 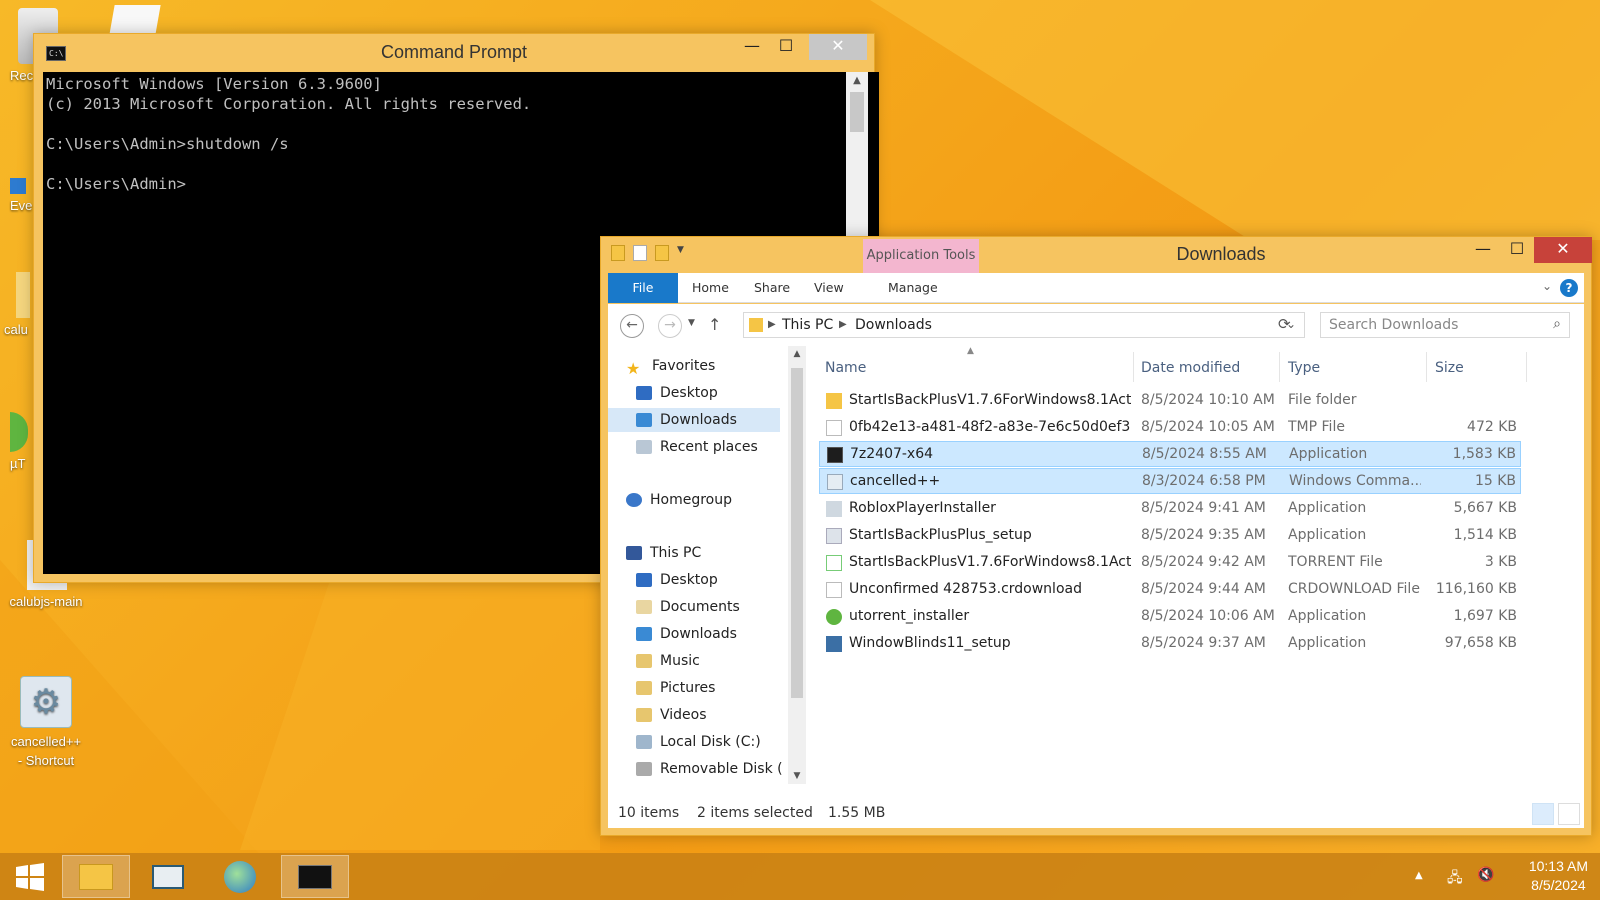 What do you see at coordinates (721, 769) in the screenshot?
I see `nav-label: Removable Disk (` at bounding box center [721, 769].